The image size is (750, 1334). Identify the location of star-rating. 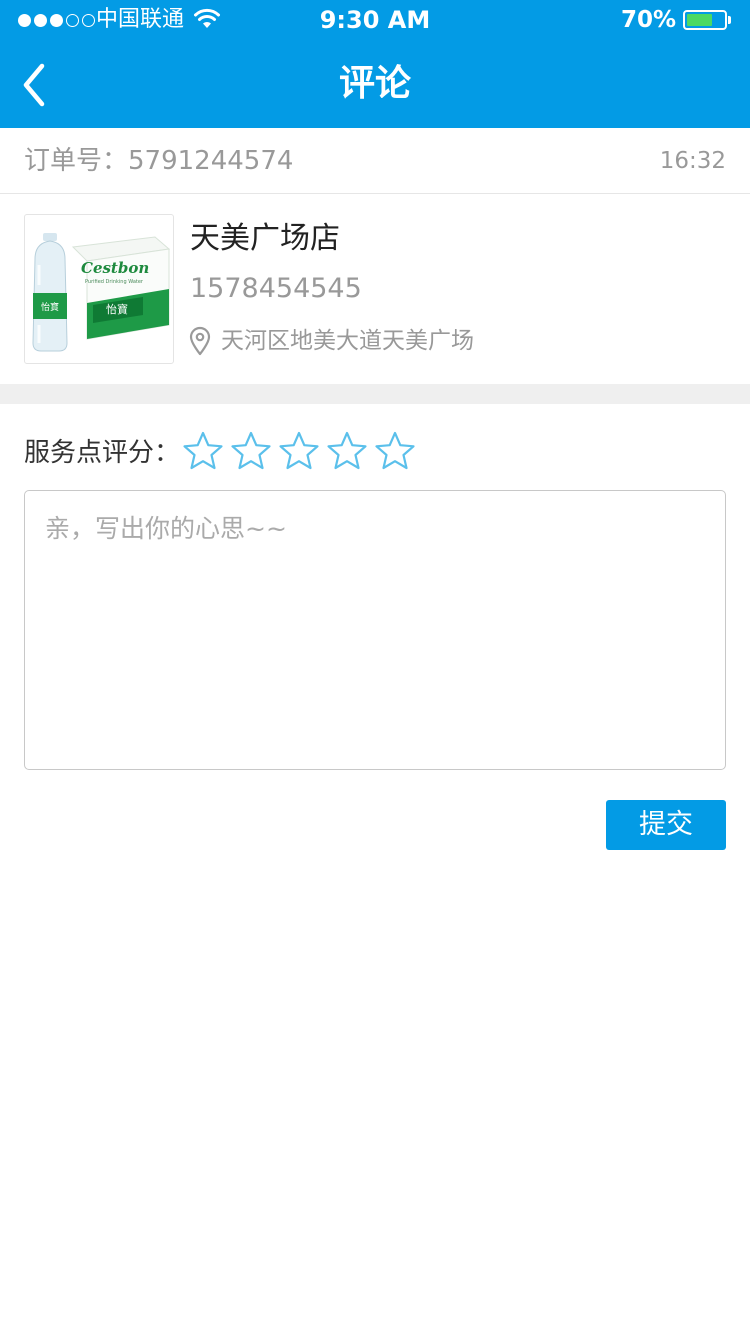
(299, 451).